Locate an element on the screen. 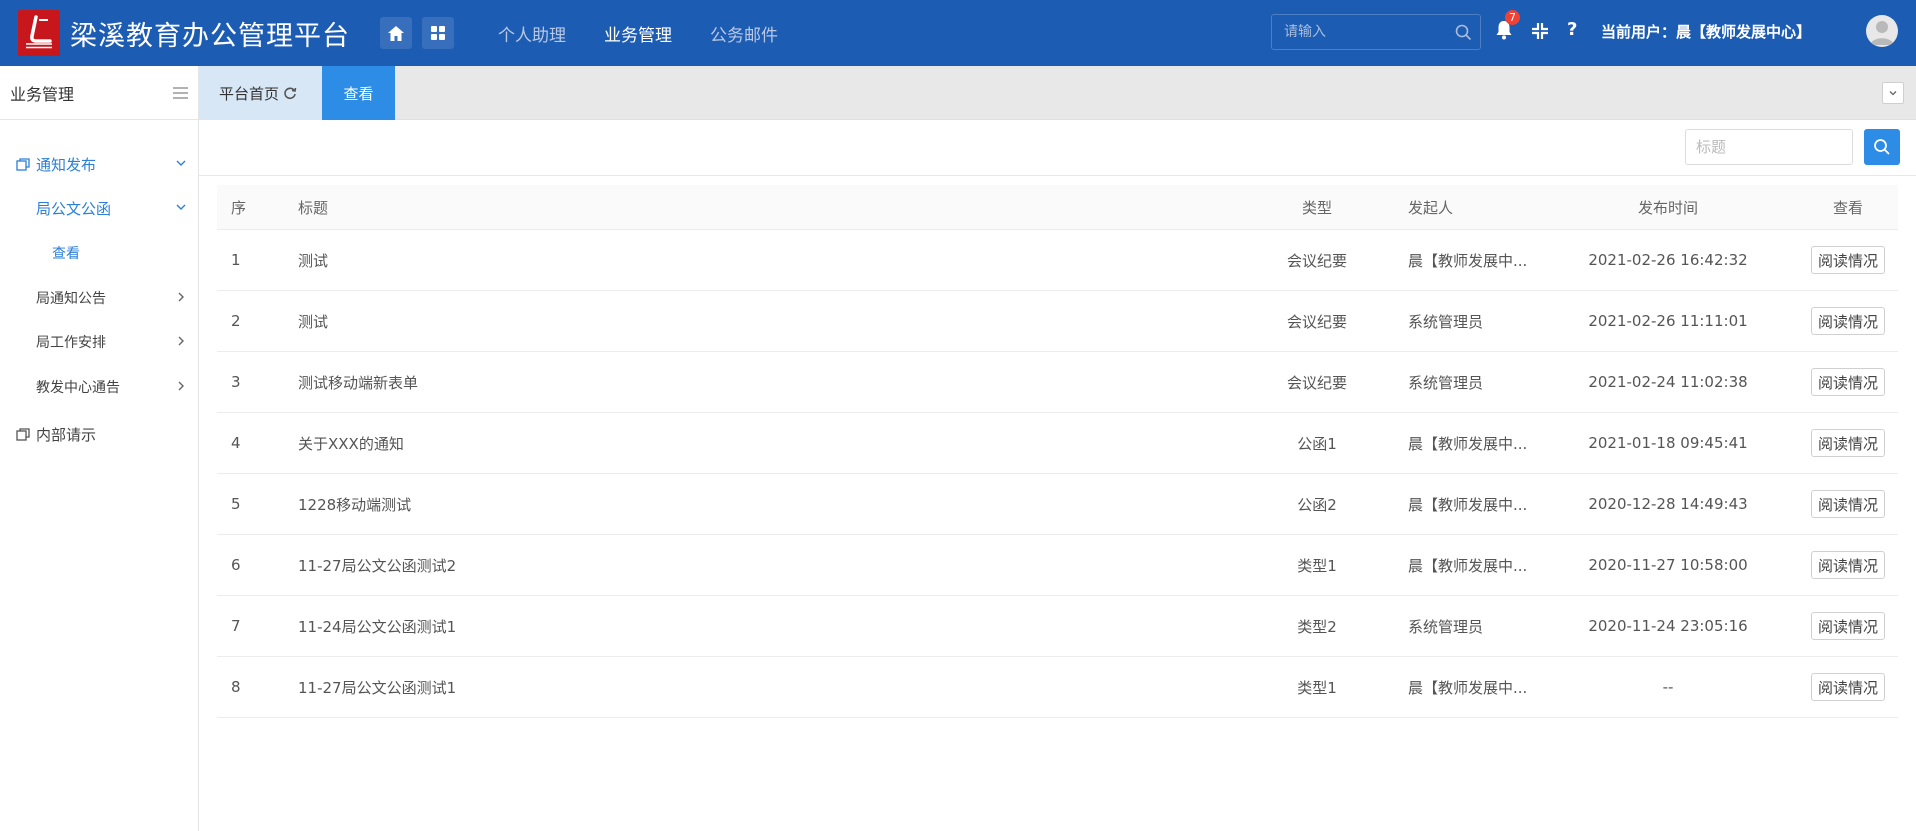  user-avatar is located at coordinates (1882, 31).